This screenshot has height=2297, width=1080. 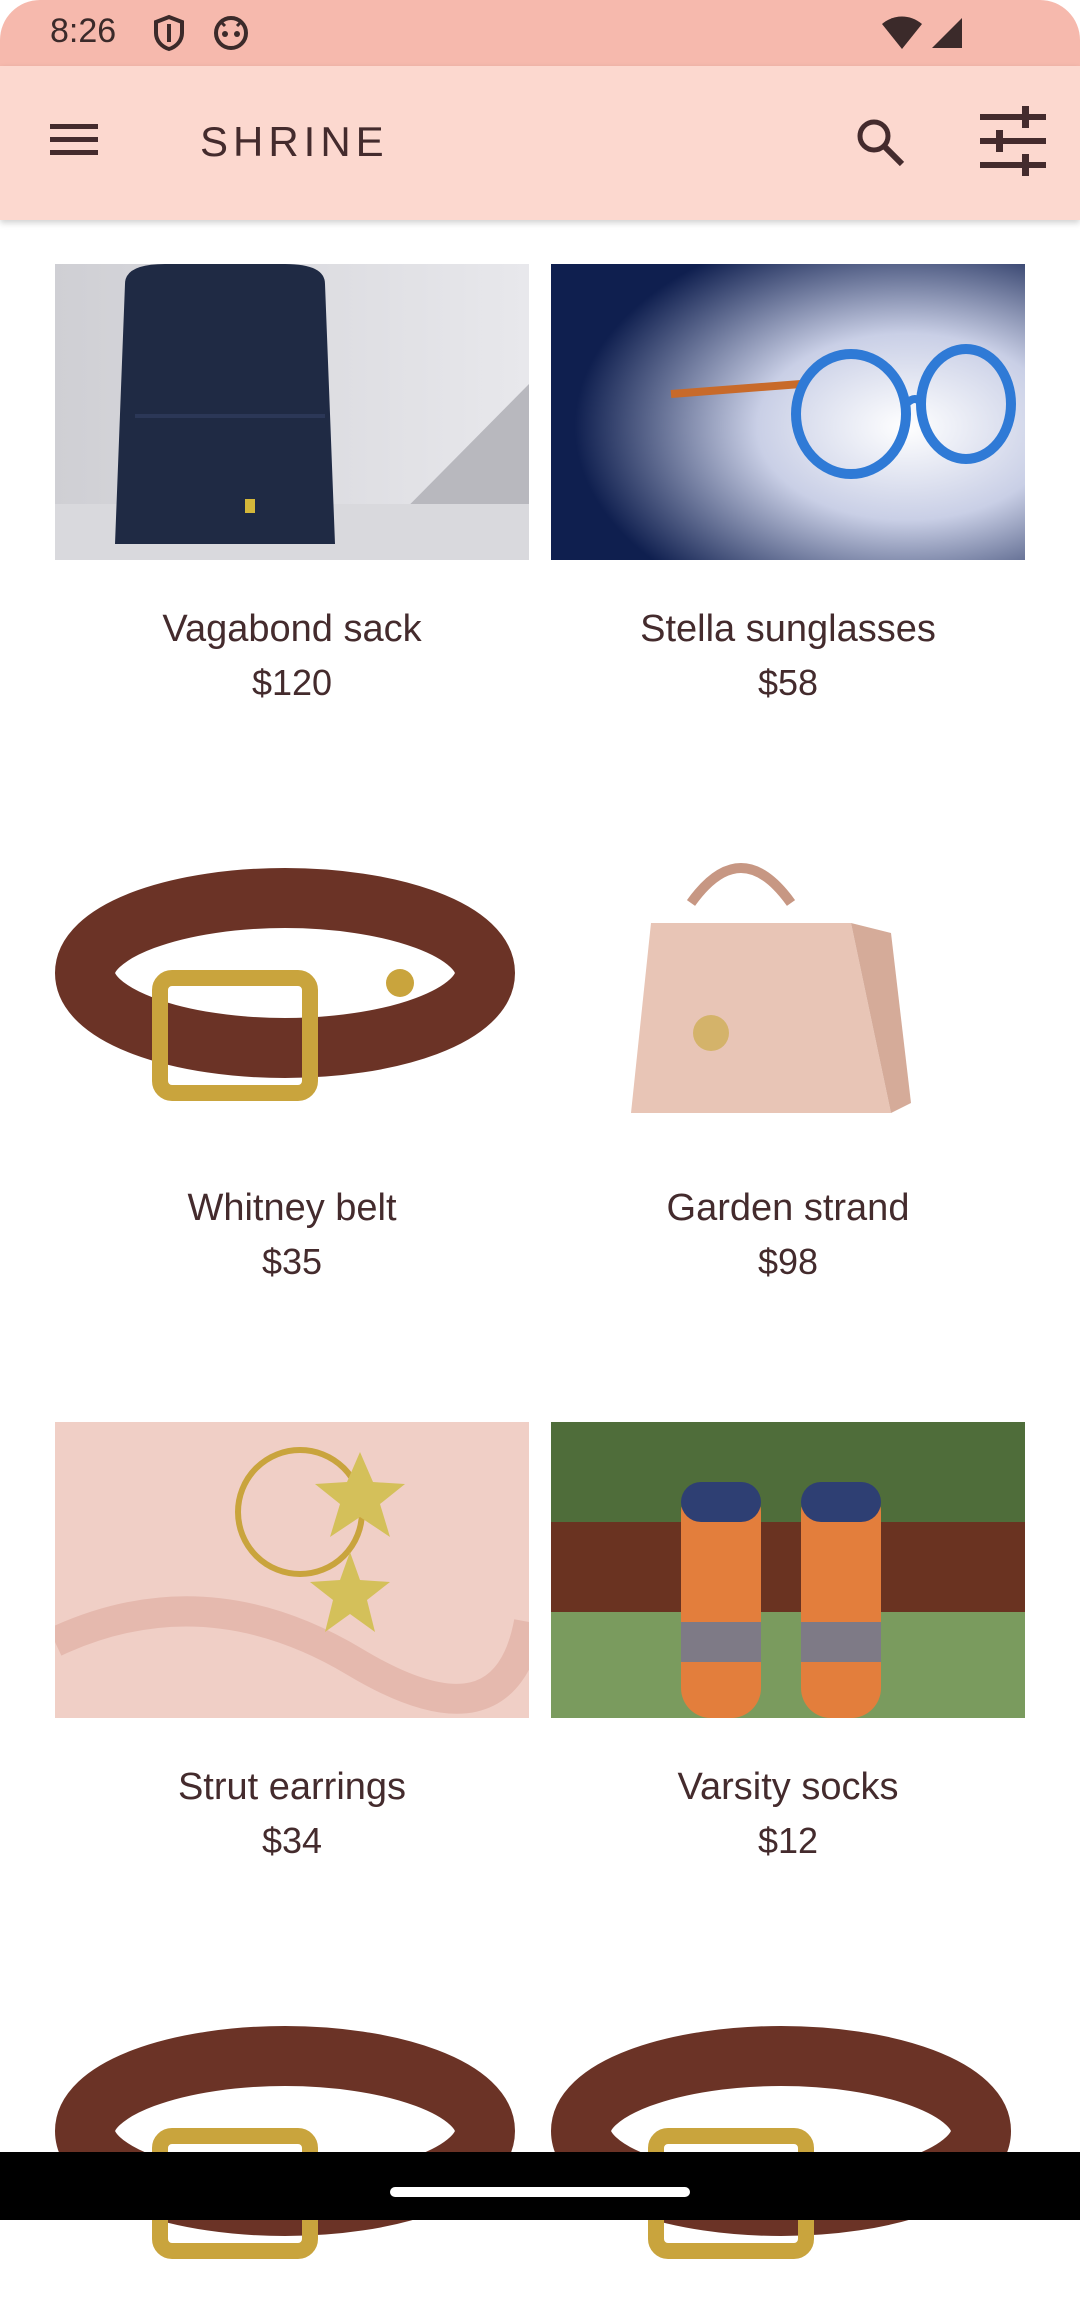 What do you see at coordinates (292, 412) in the screenshot?
I see `product-image-backpack` at bounding box center [292, 412].